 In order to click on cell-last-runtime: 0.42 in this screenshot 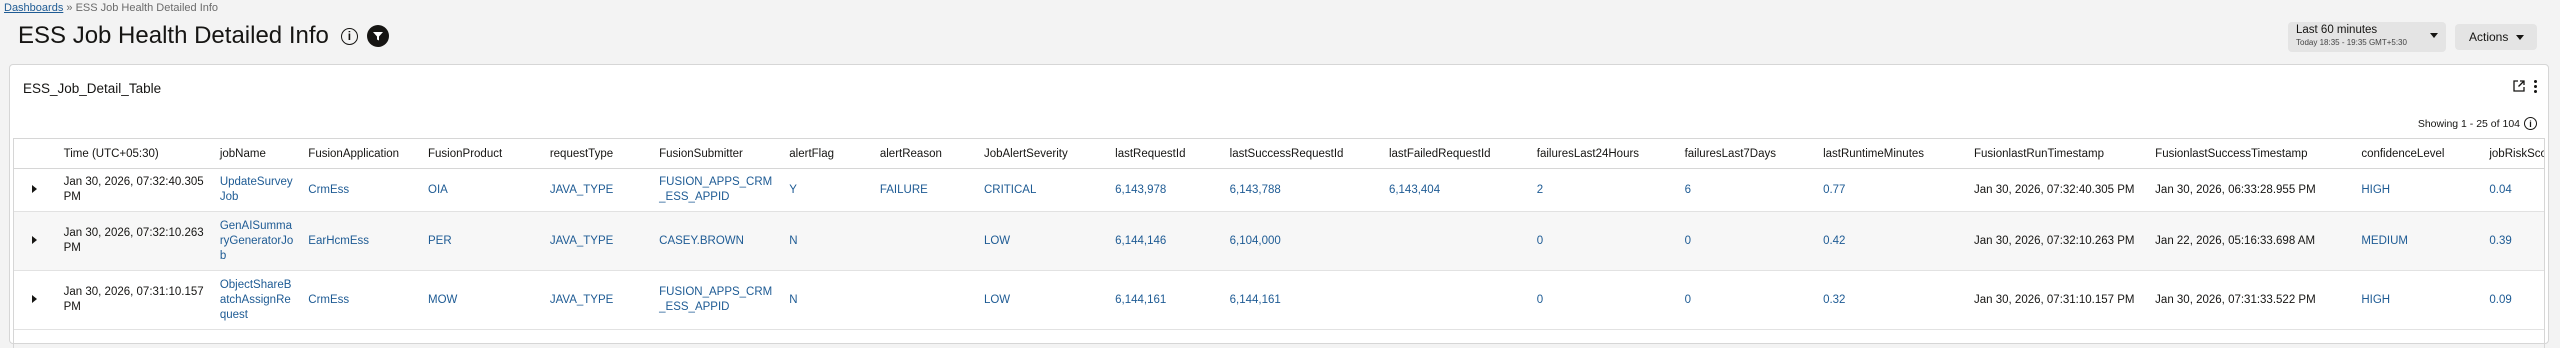, I will do `click(1891, 241)`.